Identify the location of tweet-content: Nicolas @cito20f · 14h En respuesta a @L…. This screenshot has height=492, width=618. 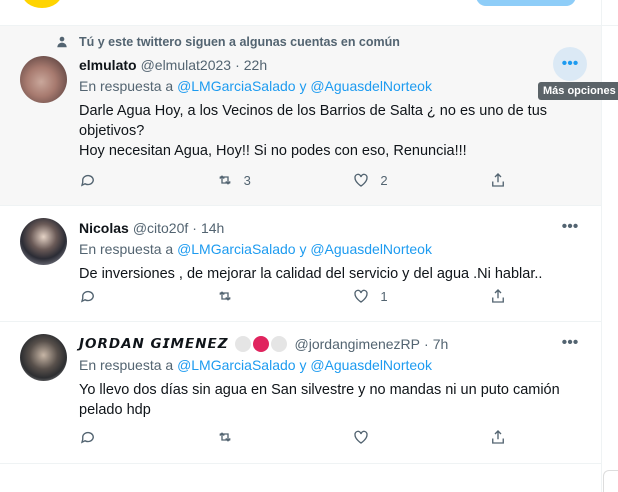
(329, 251).